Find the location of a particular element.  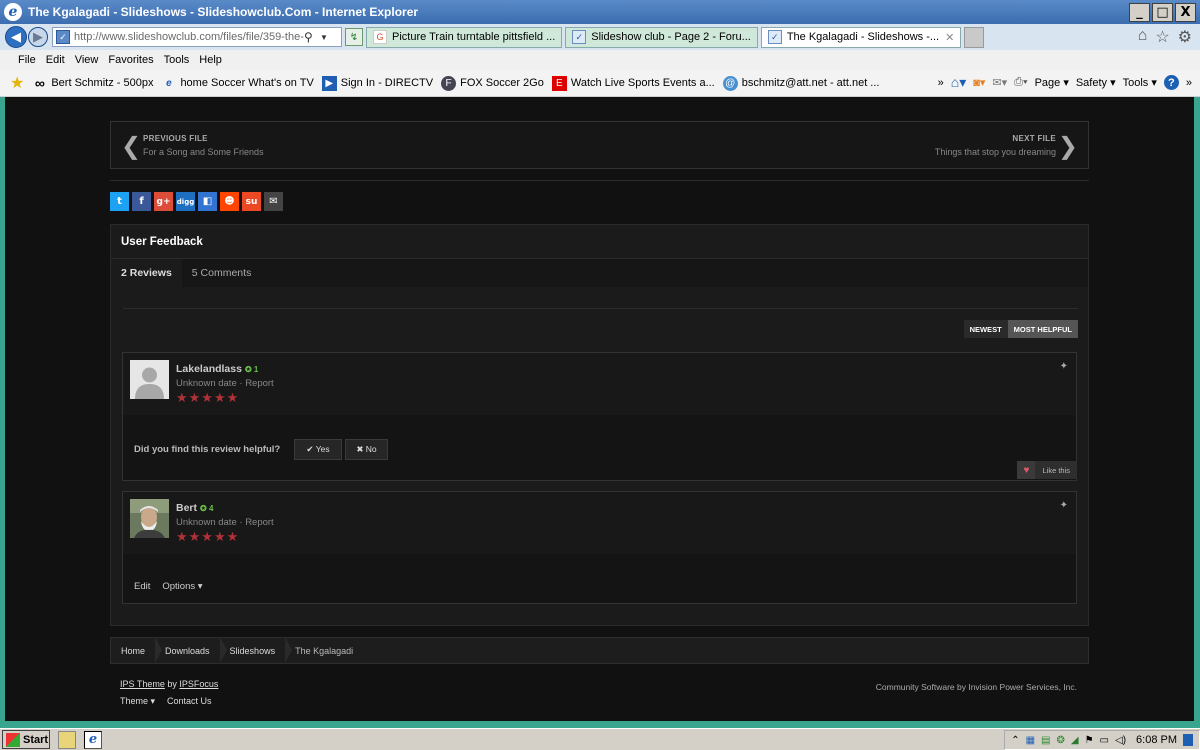

reputation-badge: ✪ 1 is located at coordinates (251, 369).